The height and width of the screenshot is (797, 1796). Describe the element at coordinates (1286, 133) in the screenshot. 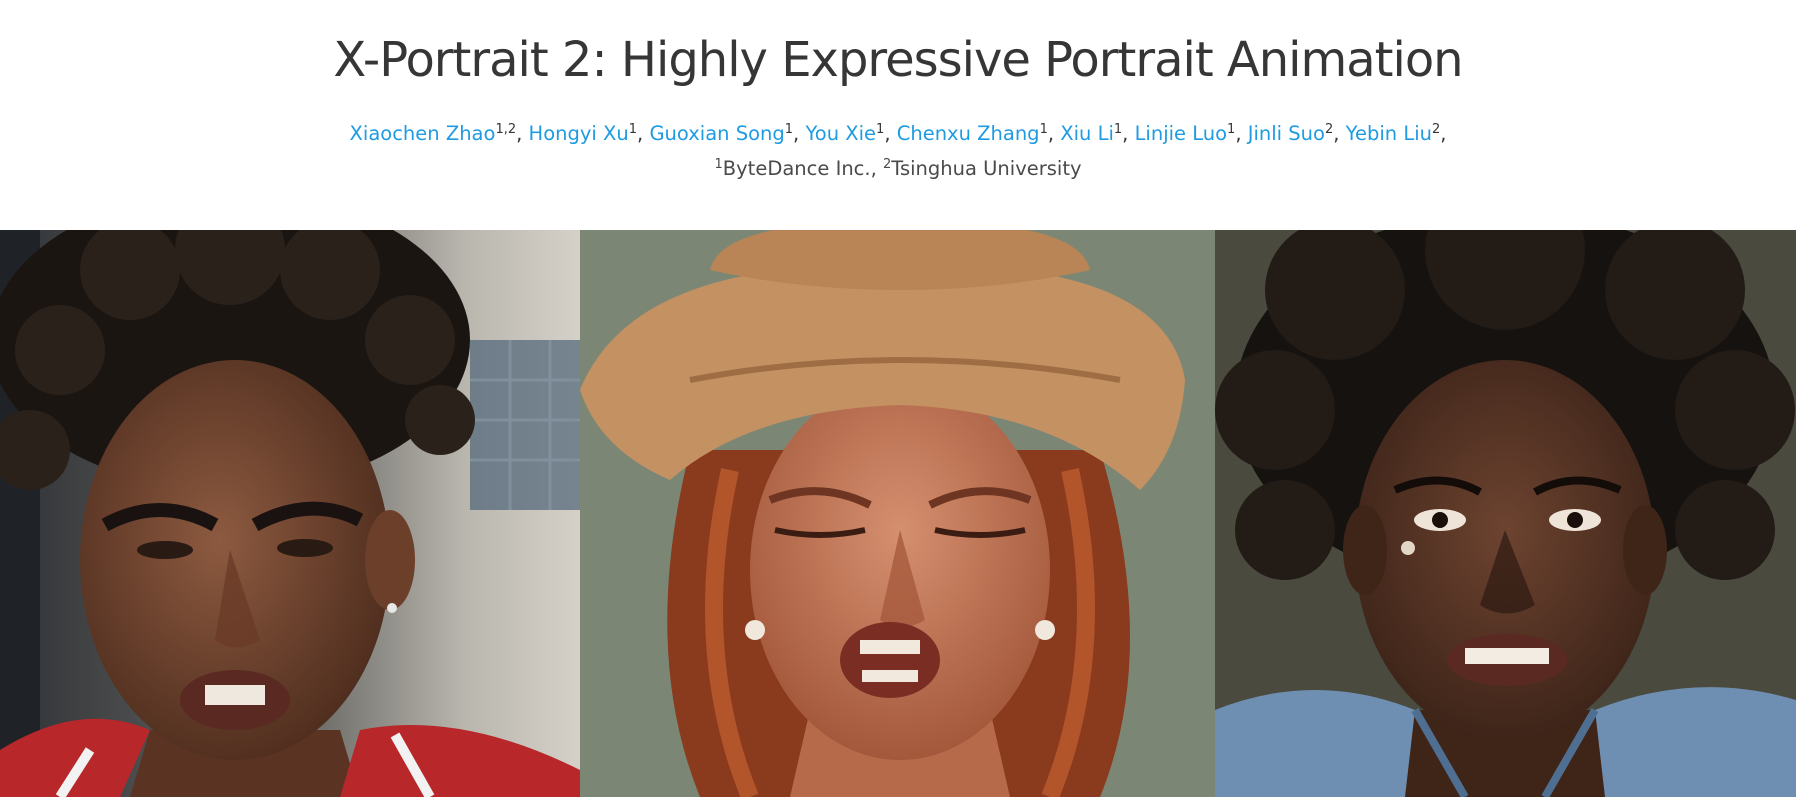

I see `author-link: Jinli Suo` at that location.